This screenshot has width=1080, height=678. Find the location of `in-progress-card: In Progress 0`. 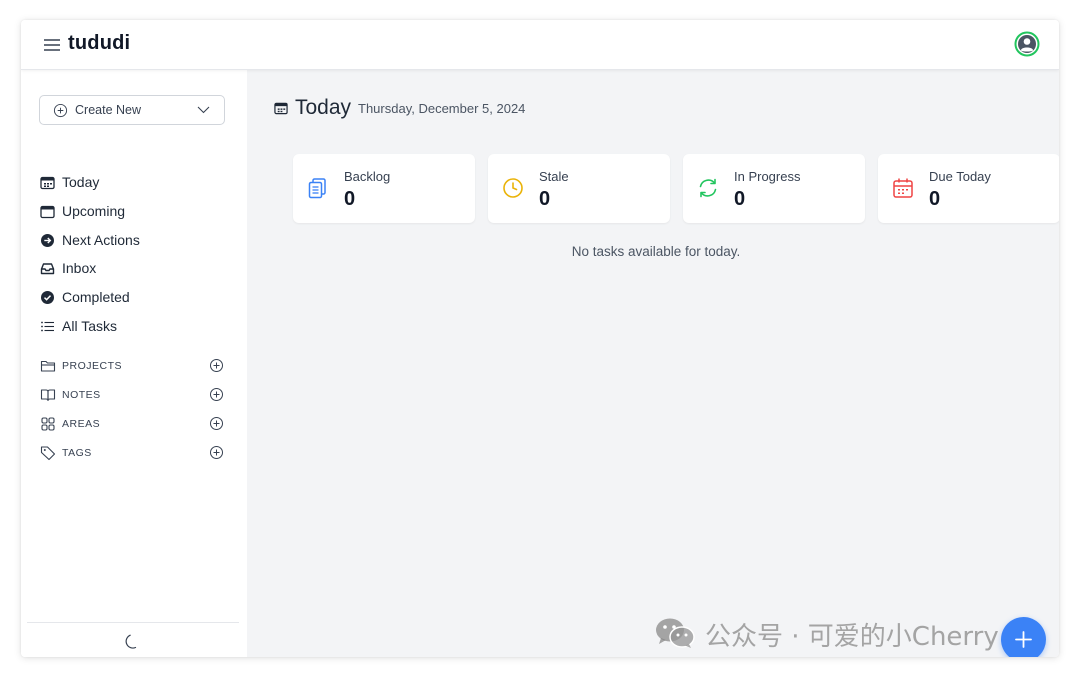

in-progress-card: In Progress 0 is located at coordinates (774, 188).